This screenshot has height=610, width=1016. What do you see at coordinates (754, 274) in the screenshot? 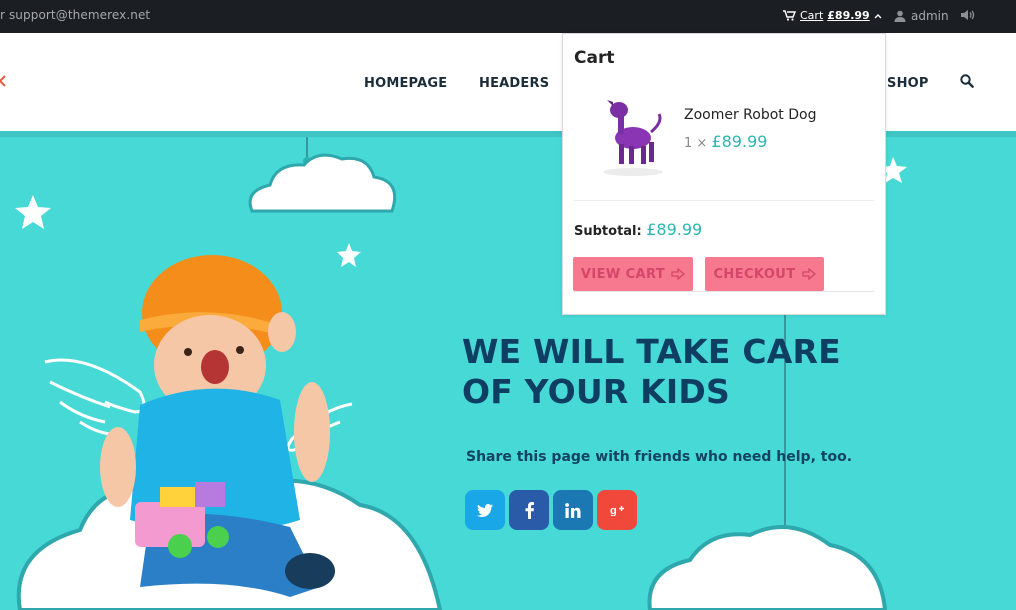
I see `checkout-label: CHECKOUT` at bounding box center [754, 274].